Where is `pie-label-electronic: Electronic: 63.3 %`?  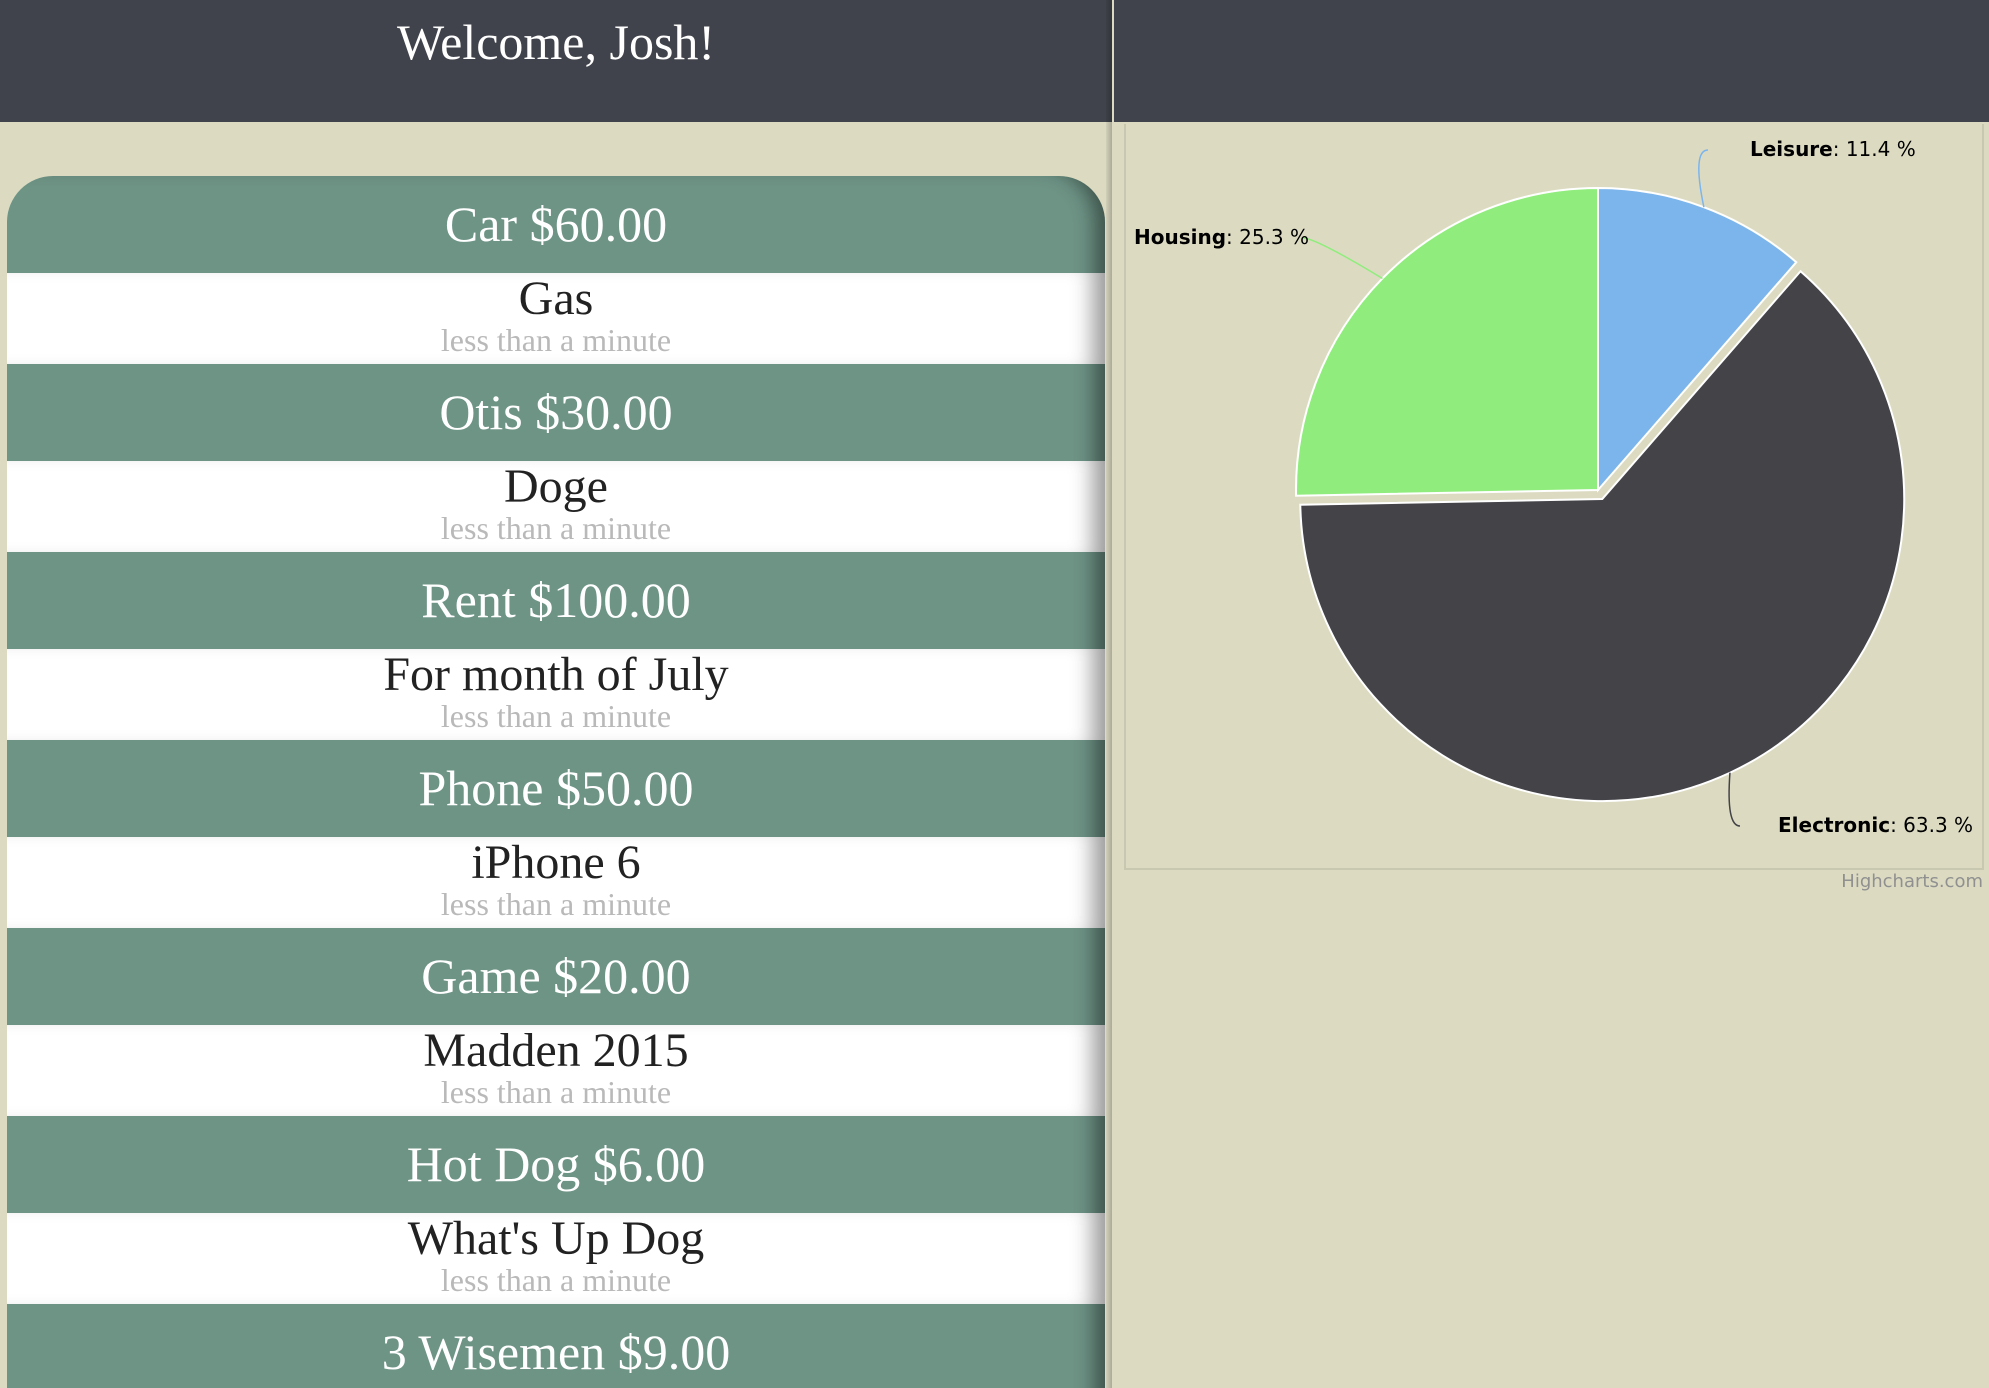 pie-label-electronic: Electronic: 63.3 % is located at coordinates (1875, 825).